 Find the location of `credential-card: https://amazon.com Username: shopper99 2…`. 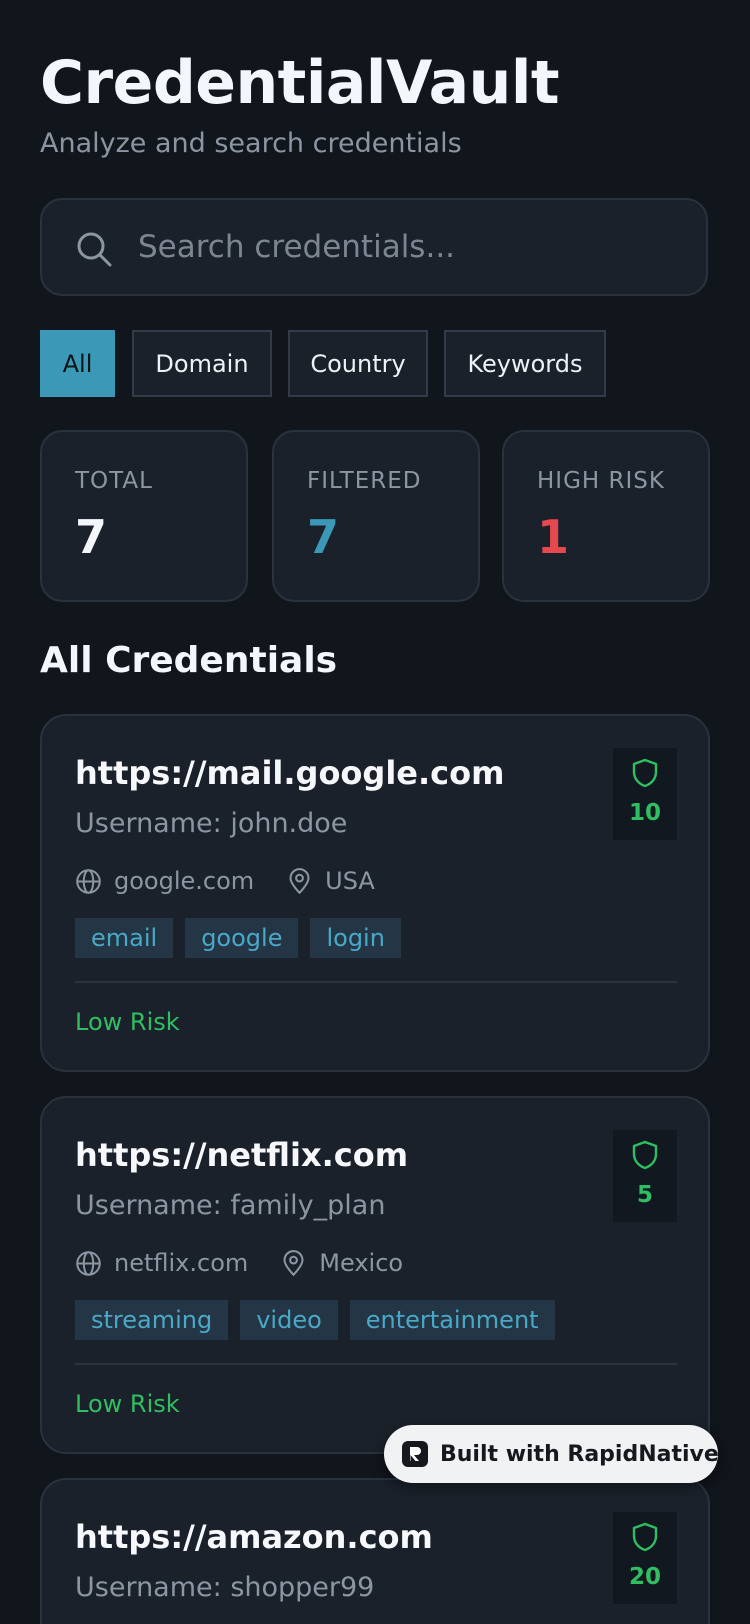

credential-card: https://amazon.com Username: shopper99 2… is located at coordinates (375, 1551).